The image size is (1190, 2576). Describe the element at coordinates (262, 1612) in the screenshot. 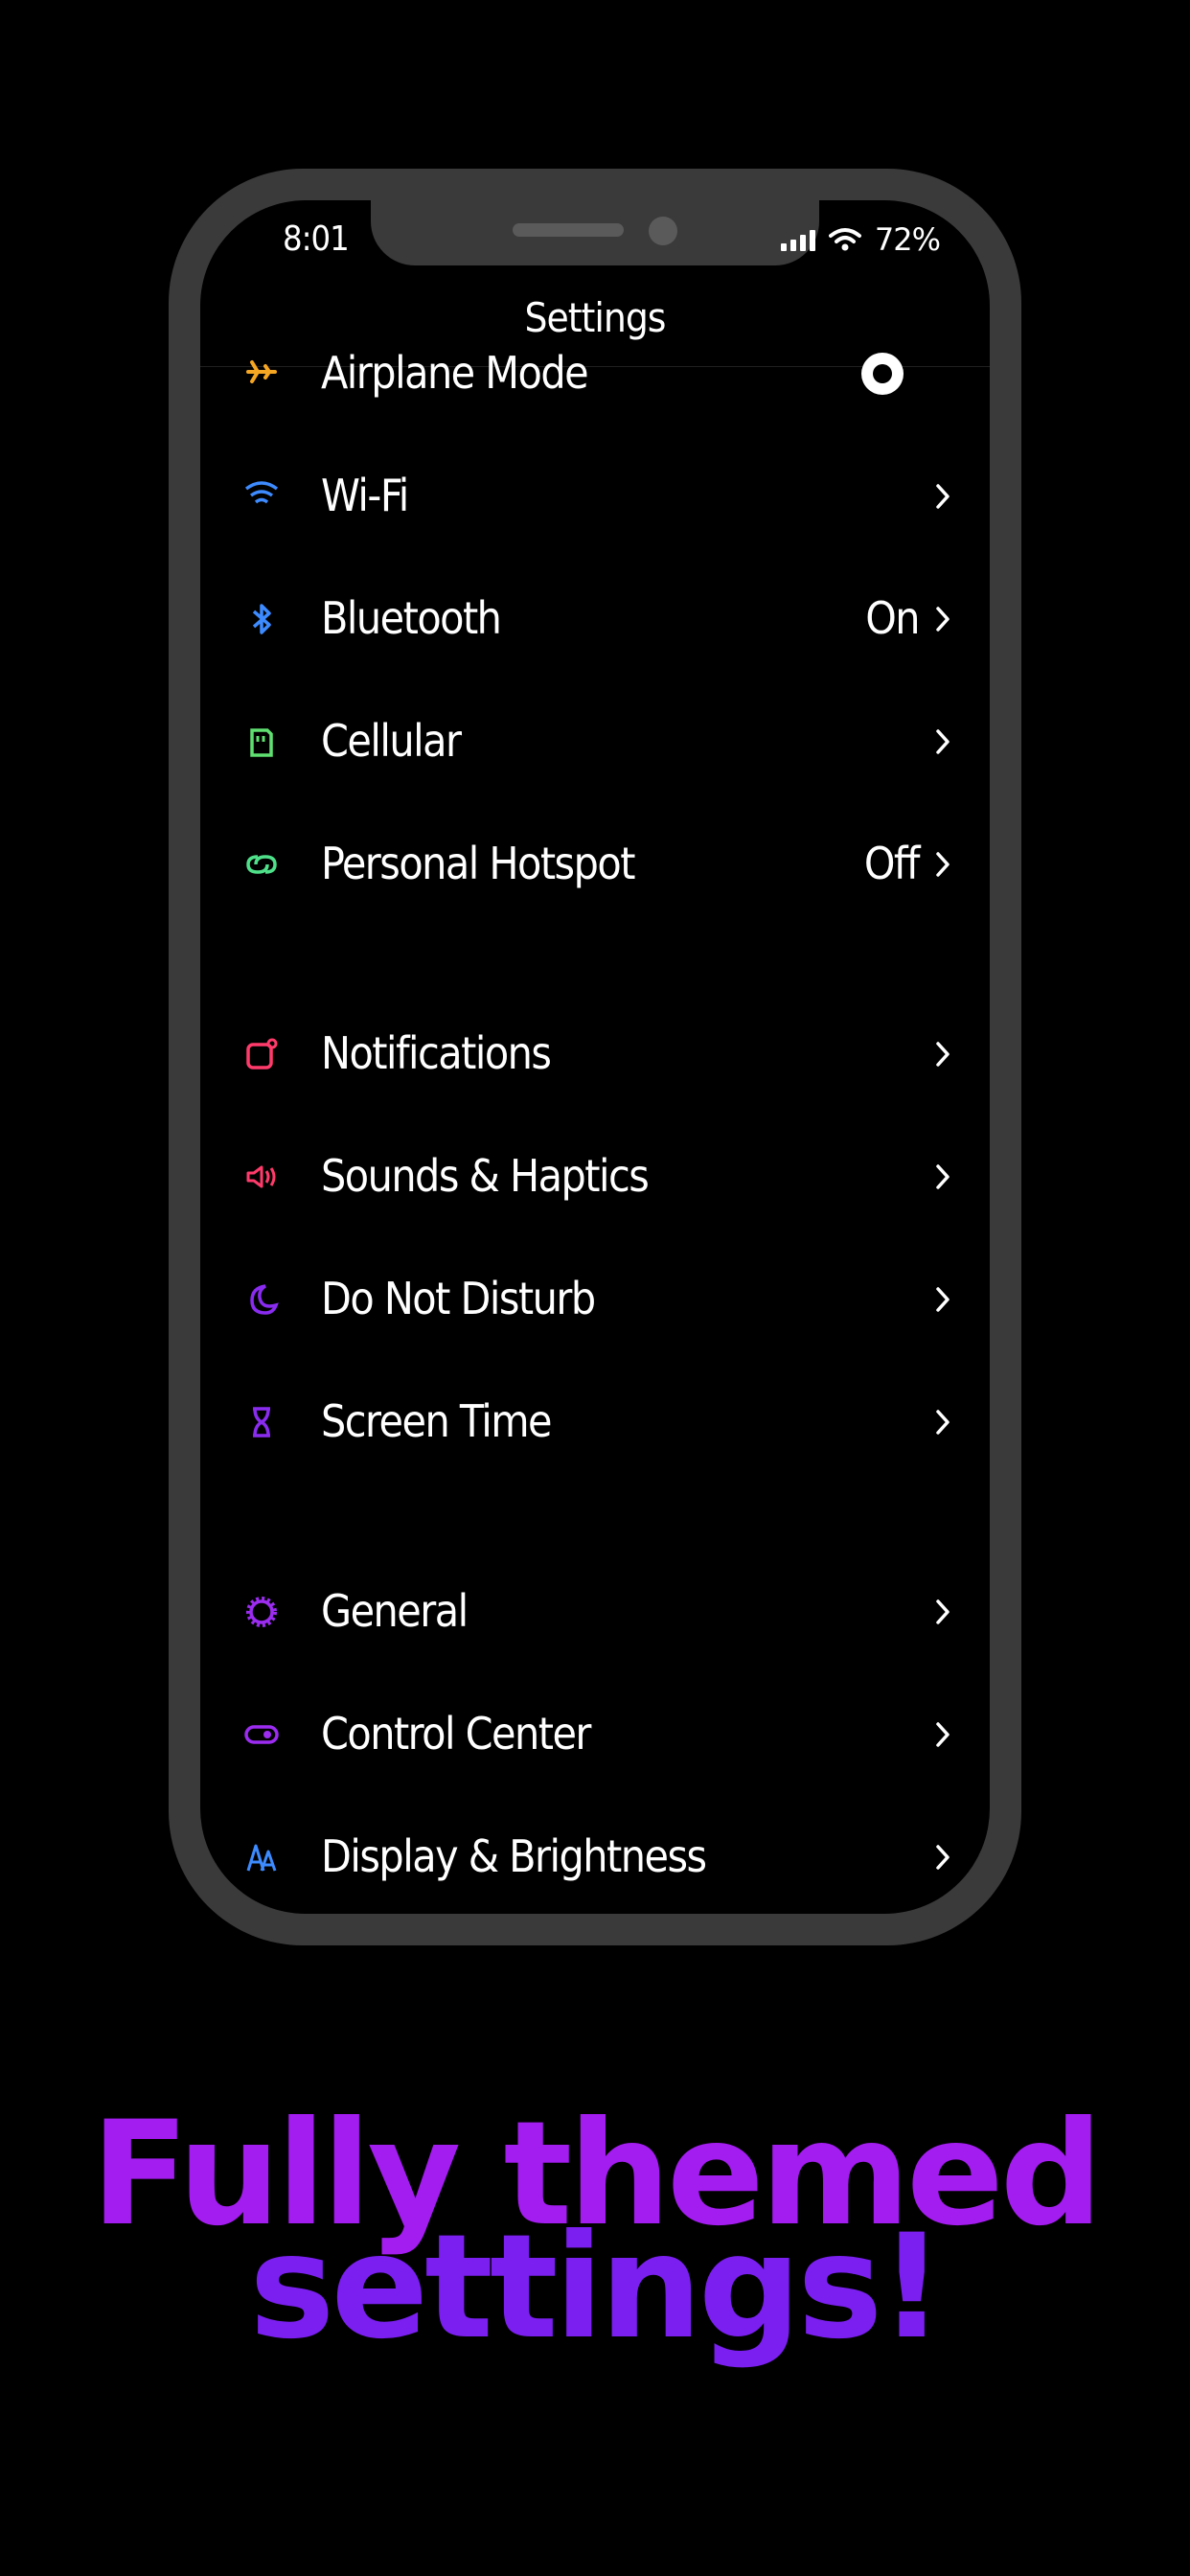

I see `gear-icon` at that location.